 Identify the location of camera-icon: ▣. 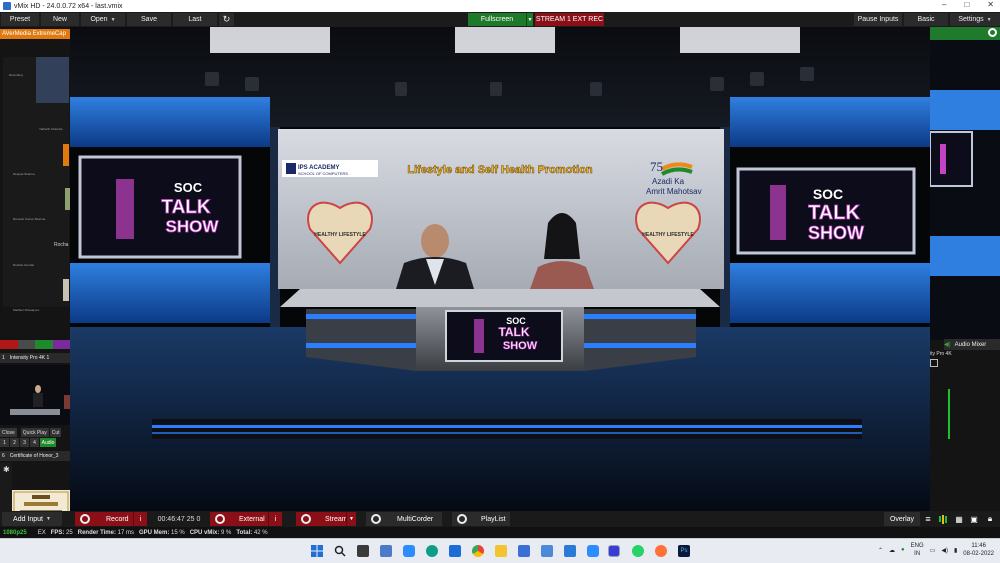
(974, 519).